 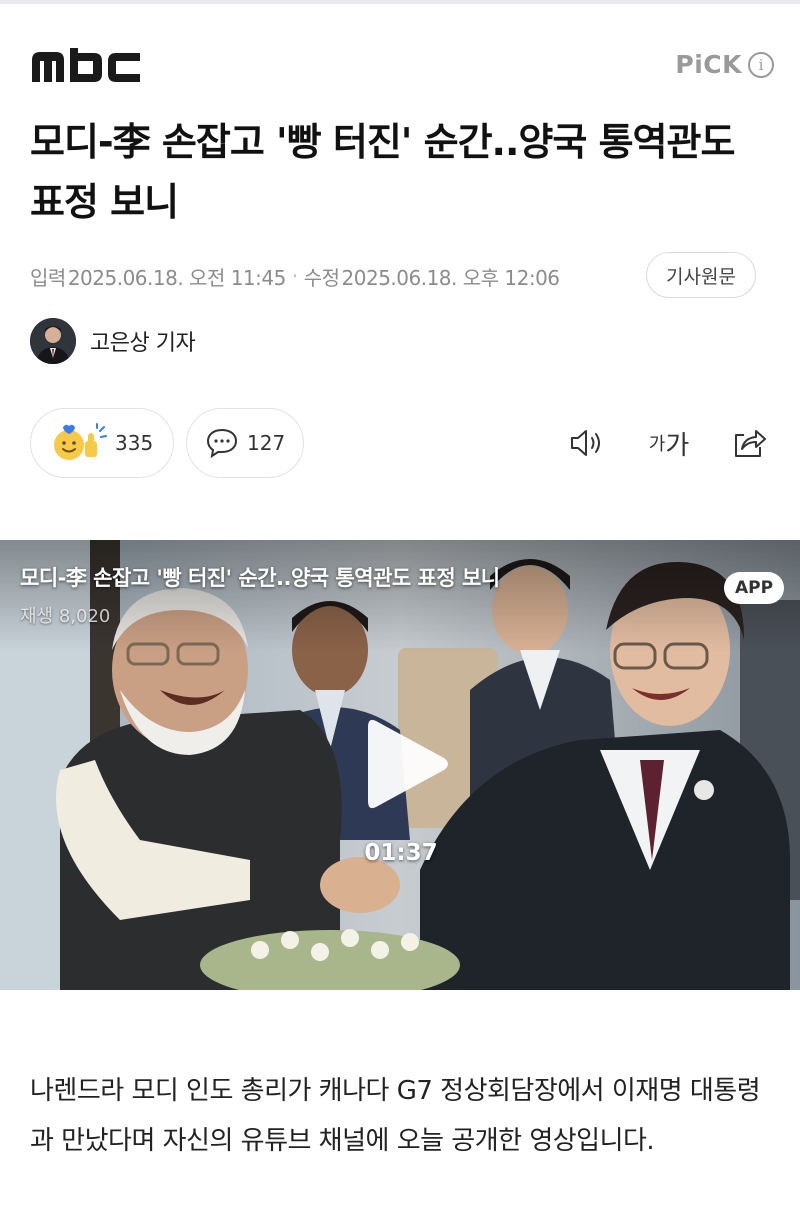 I want to click on play-icon, so click(x=407, y=764).